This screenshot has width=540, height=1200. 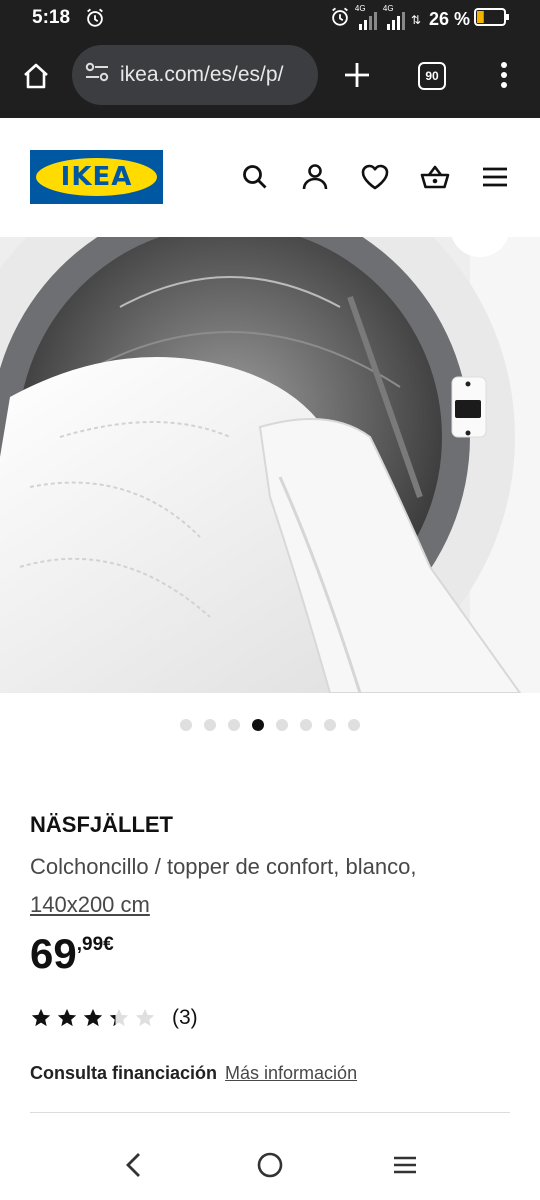 I want to click on status-time: 5:18, so click(x=51, y=17).